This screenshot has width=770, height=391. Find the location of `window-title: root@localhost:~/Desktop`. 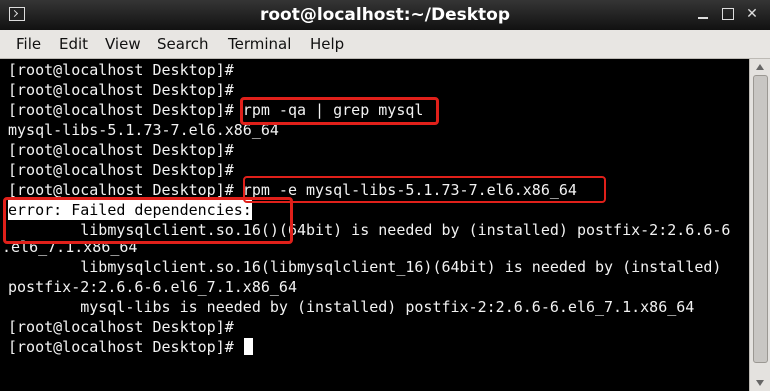

window-title: root@localhost:~/Desktop is located at coordinates (385, 15).